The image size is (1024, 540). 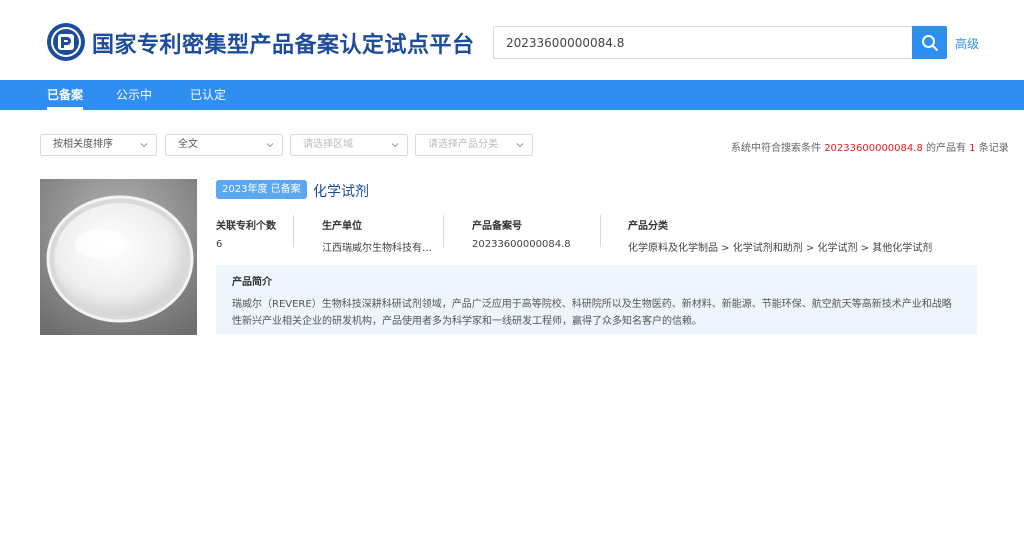 What do you see at coordinates (283, 45) in the screenshot?
I see `site-title: 国家专利密集型产品备案认定试点平台` at bounding box center [283, 45].